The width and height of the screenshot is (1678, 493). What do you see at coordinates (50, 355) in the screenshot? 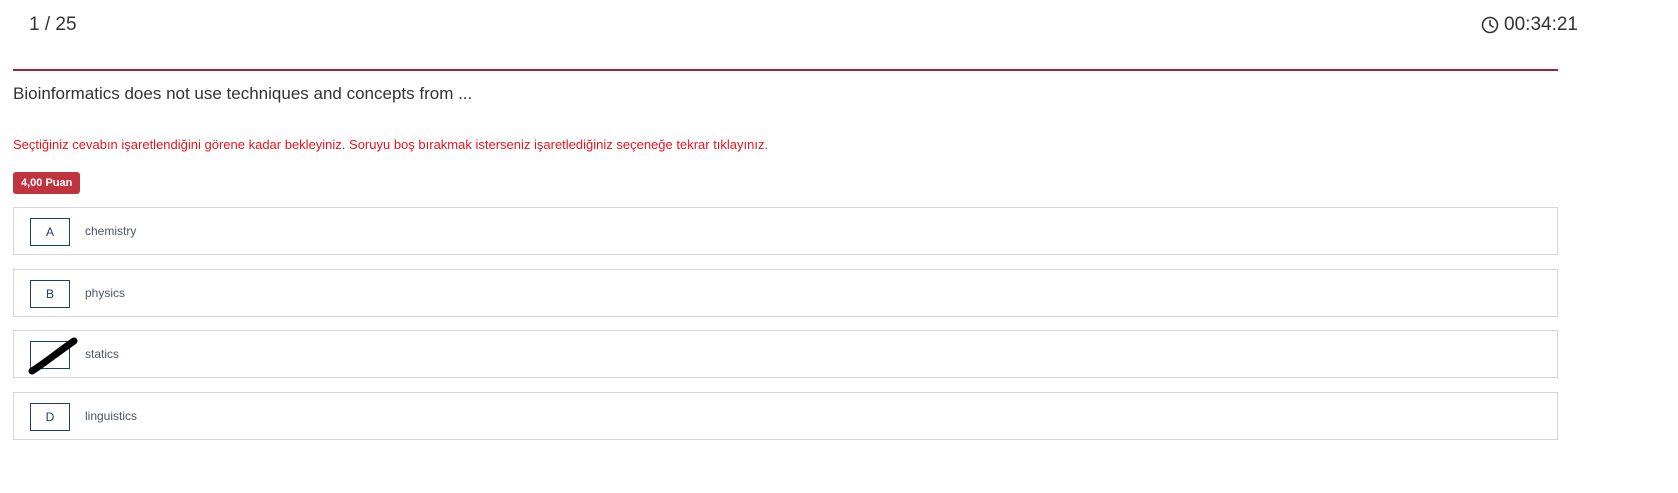
I see `option-letter` at bounding box center [50, 355].